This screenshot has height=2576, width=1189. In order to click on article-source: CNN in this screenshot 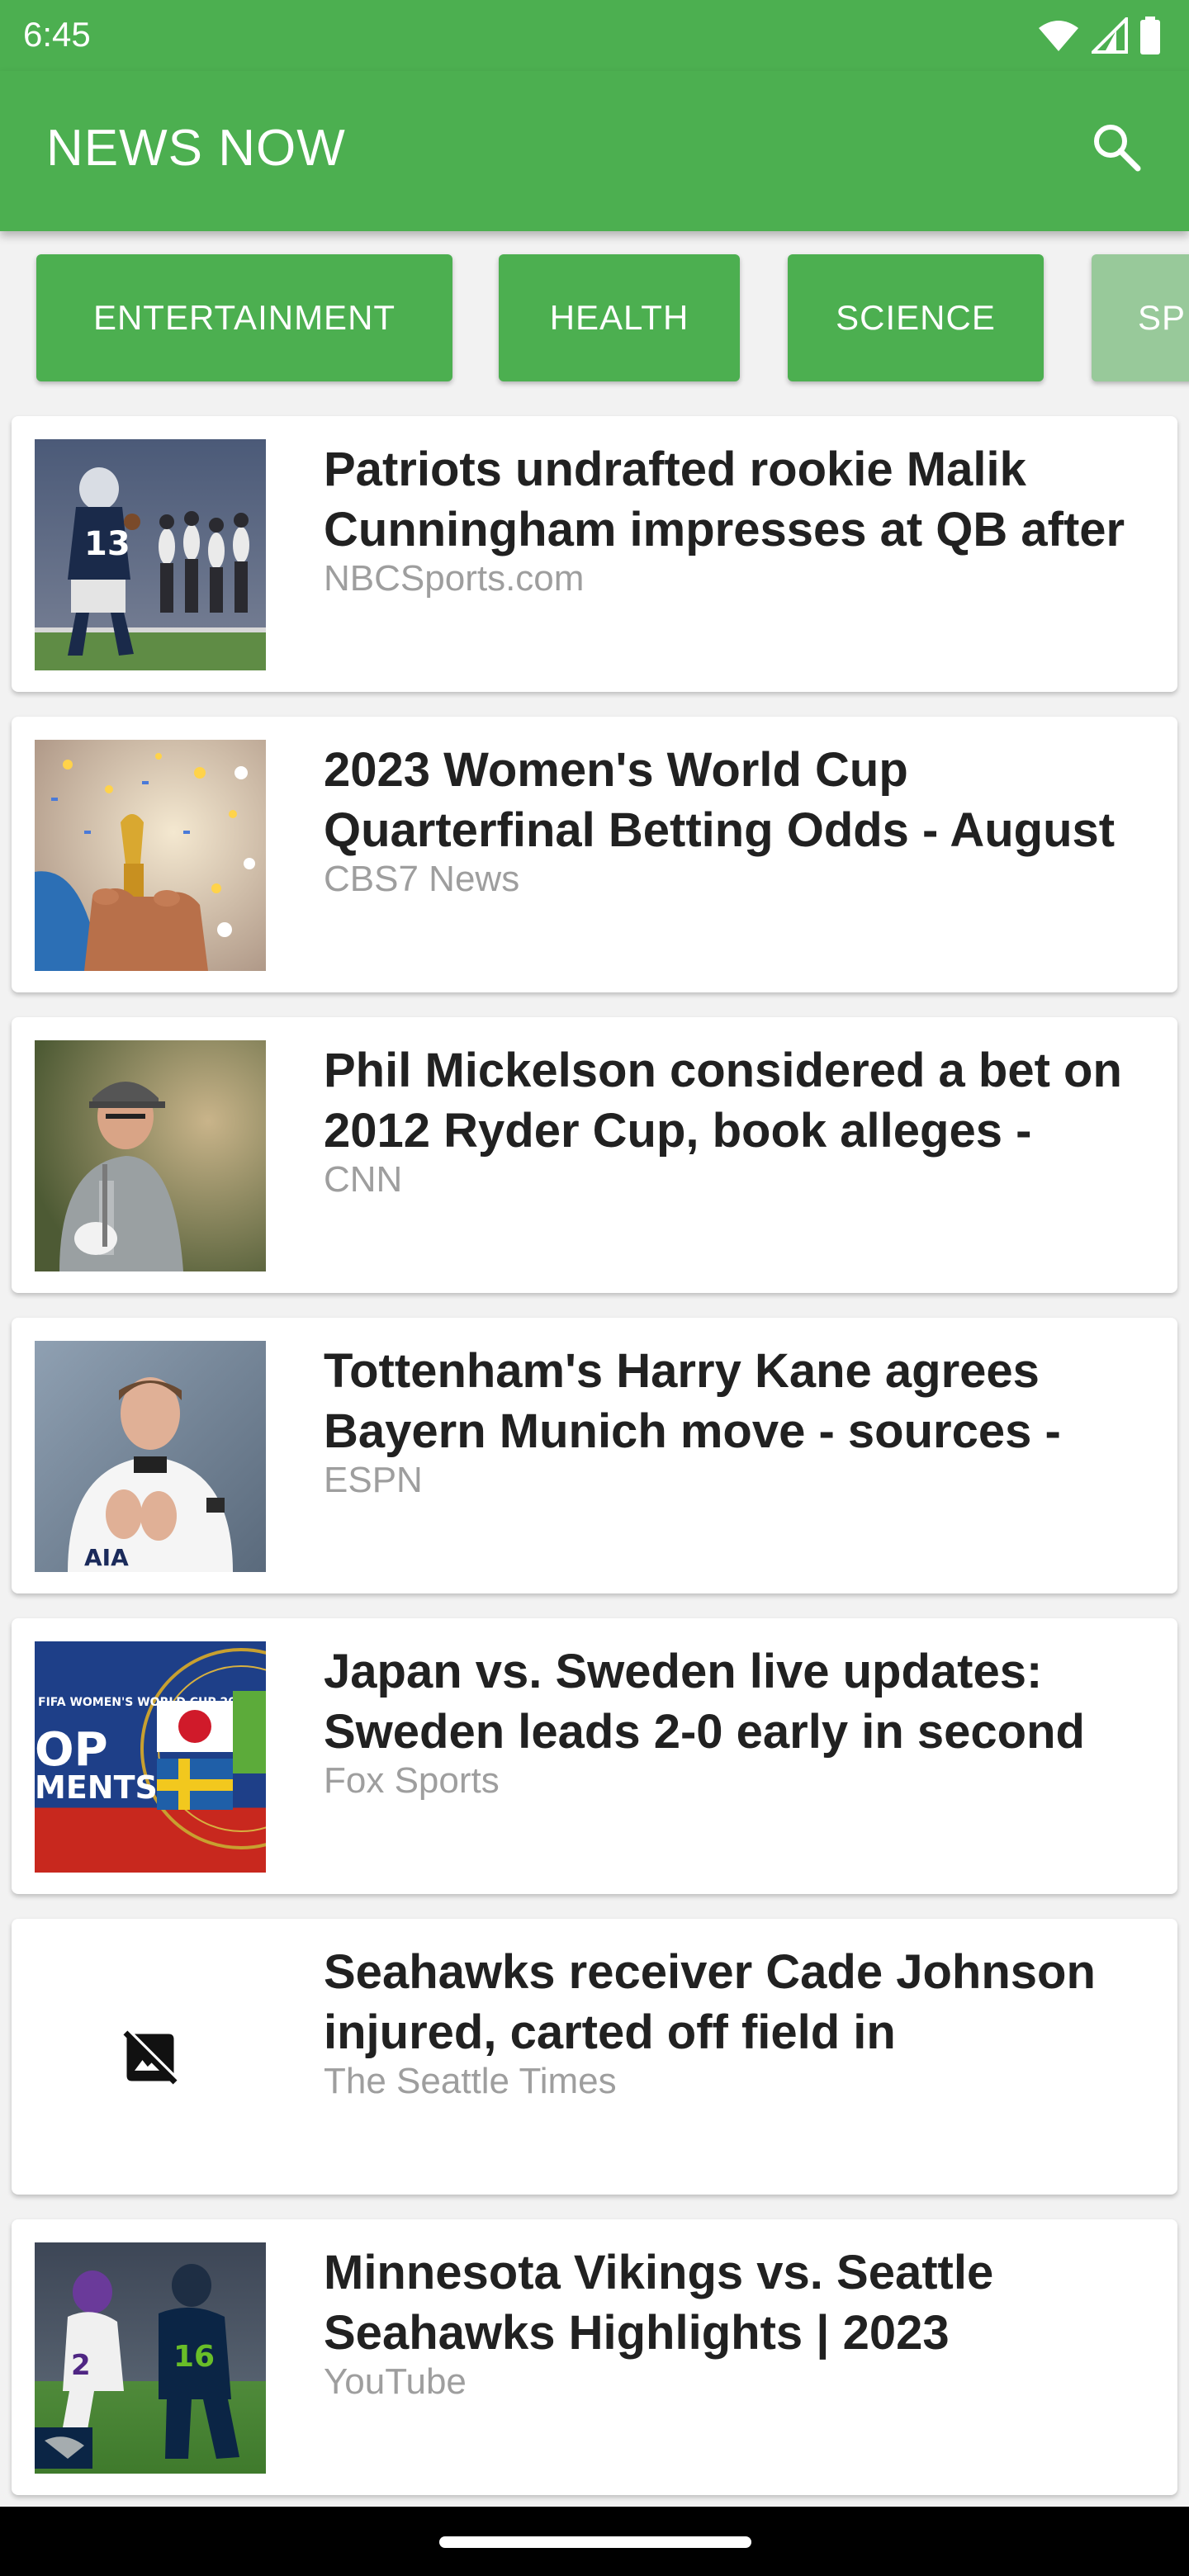, I will do `click(363, 1179)`.